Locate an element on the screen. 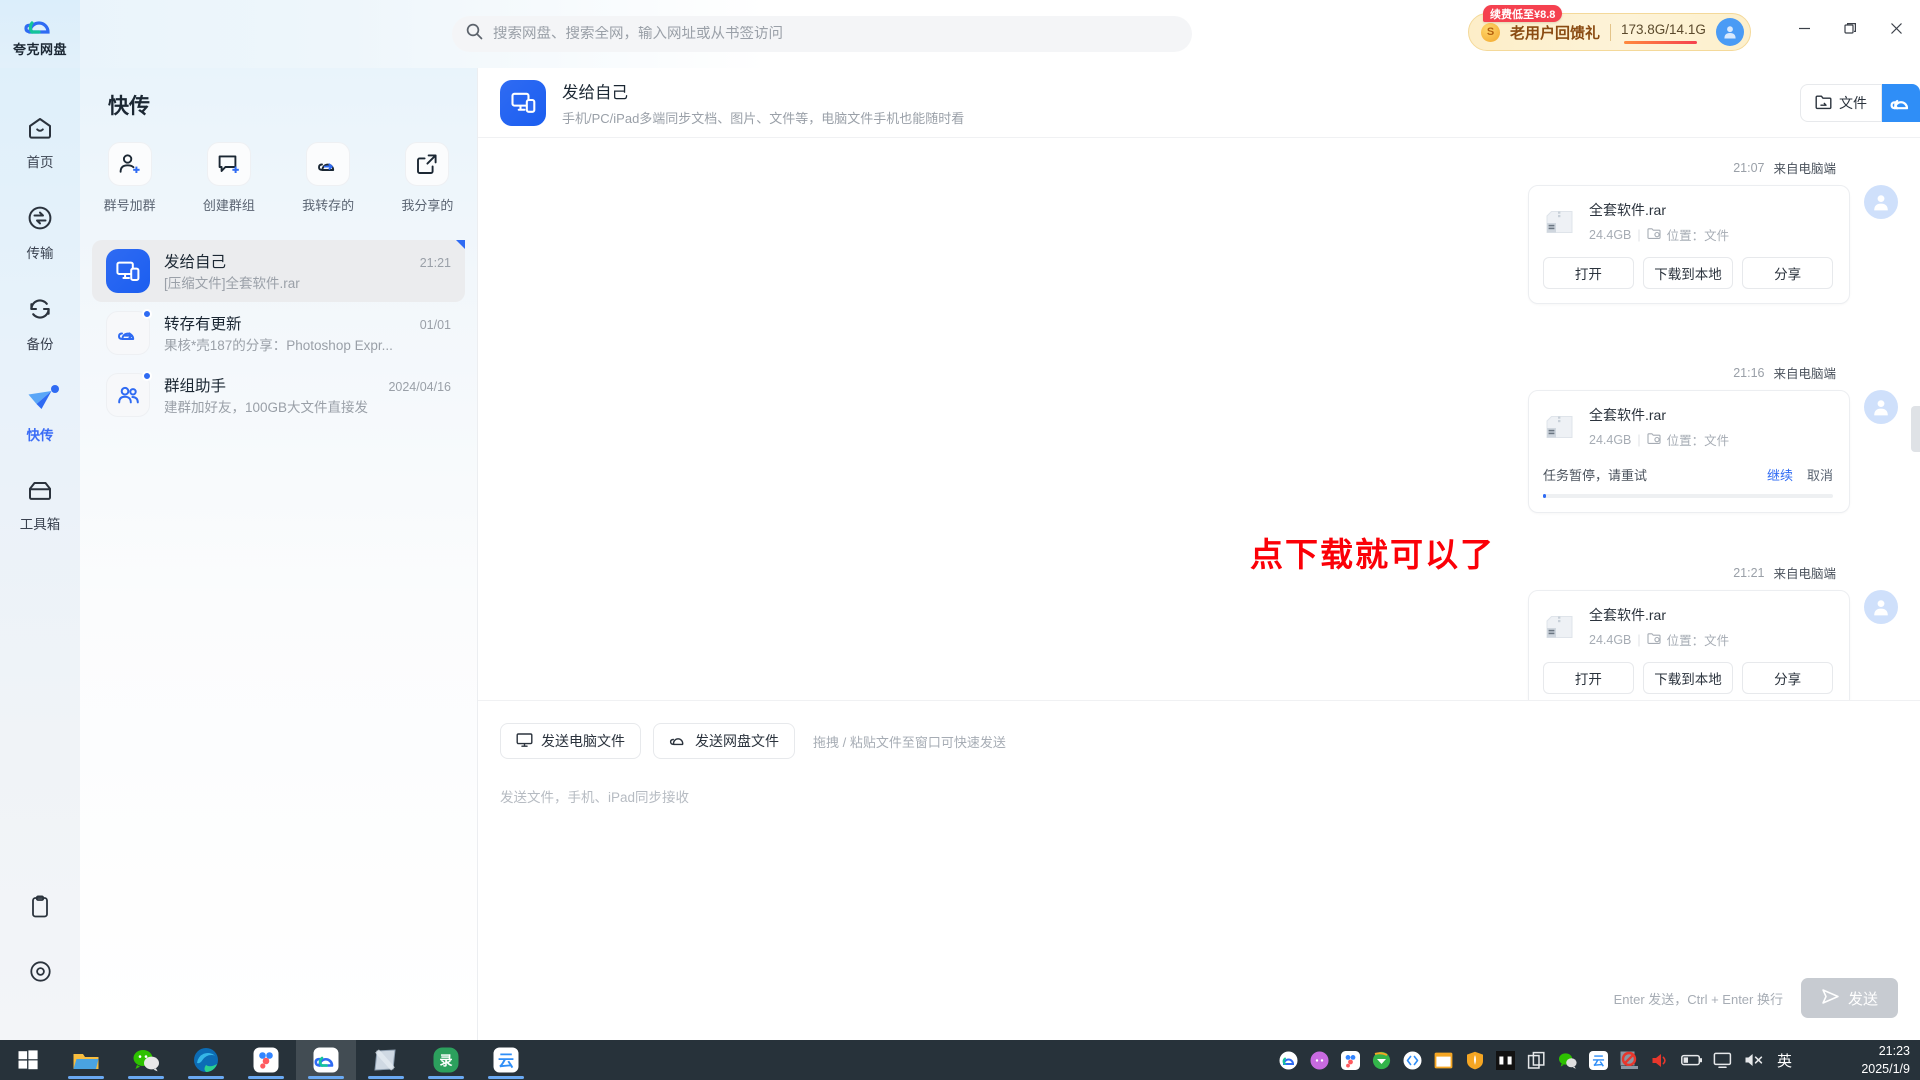 This screenshot has width=1920, height=1080. window-app-icon is located at coordinates (1444, 1060).